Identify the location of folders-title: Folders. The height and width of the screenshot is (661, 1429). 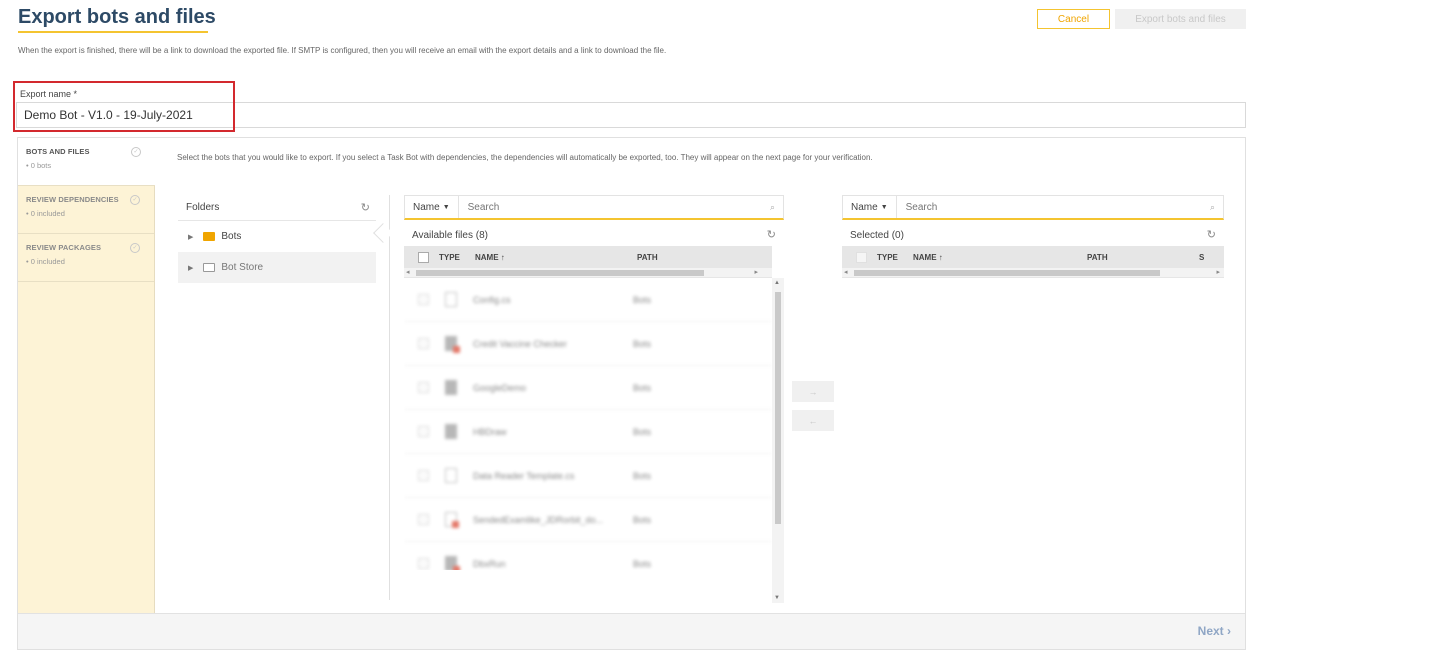
(203, 207).